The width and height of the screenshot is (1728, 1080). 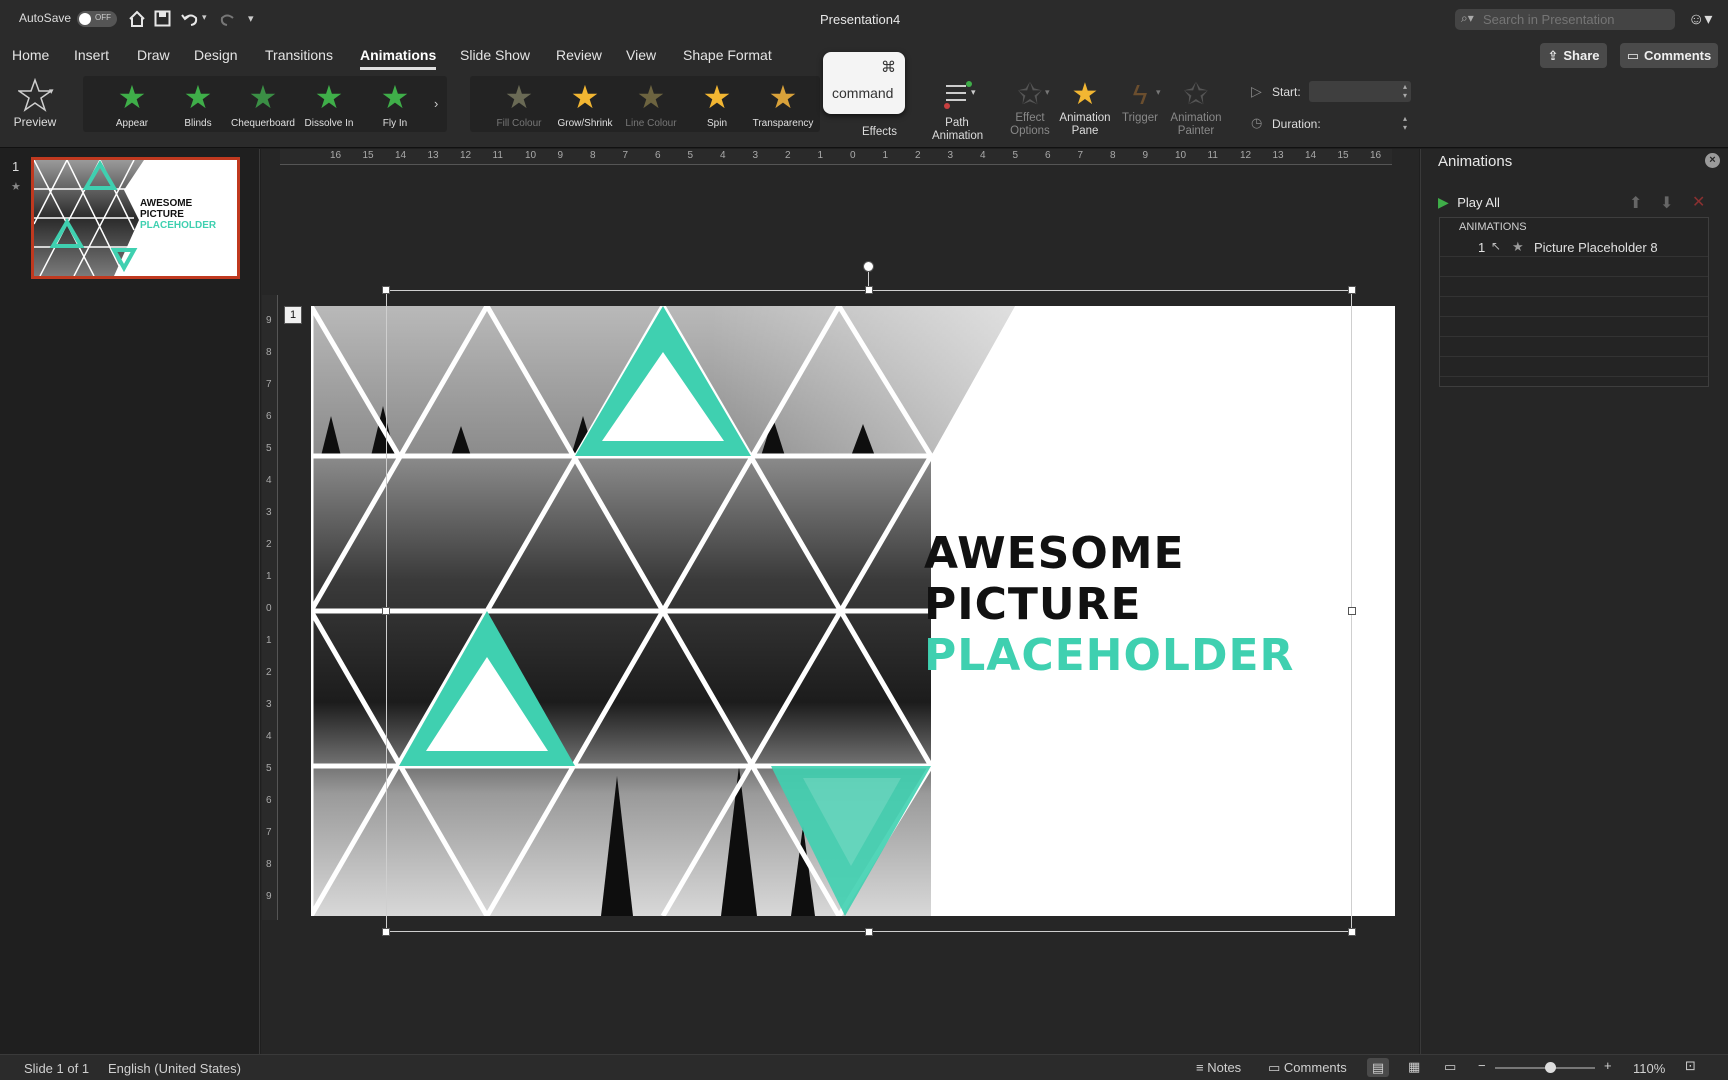 What do you see at coordinates (1690, 1066) in the screenshot?
I see `fit-to-window-icon: ⊡` at bounding box center [1690, 1066].